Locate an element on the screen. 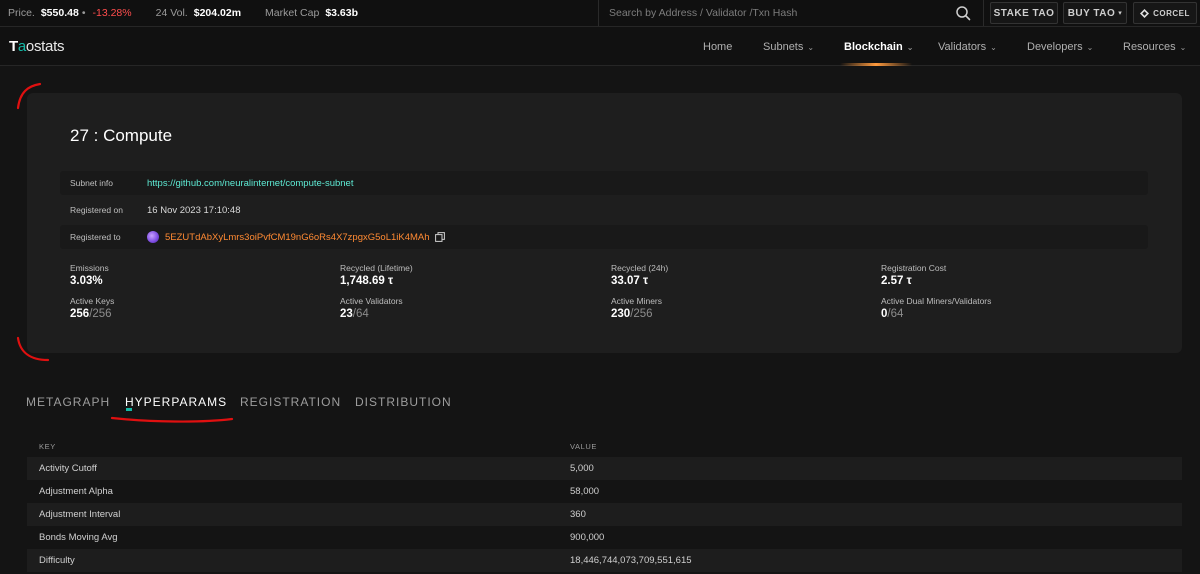  active-miners-total: /256 is located at coordinates (641, 314).